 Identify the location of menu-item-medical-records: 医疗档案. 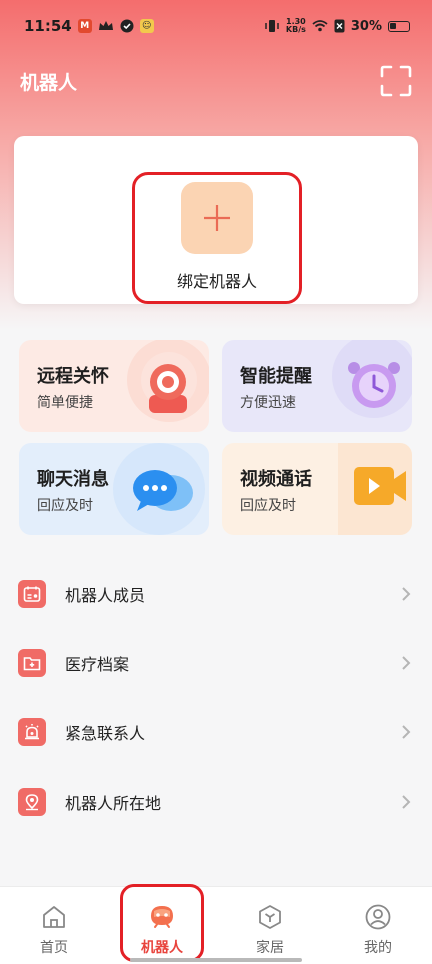
(216, 663).